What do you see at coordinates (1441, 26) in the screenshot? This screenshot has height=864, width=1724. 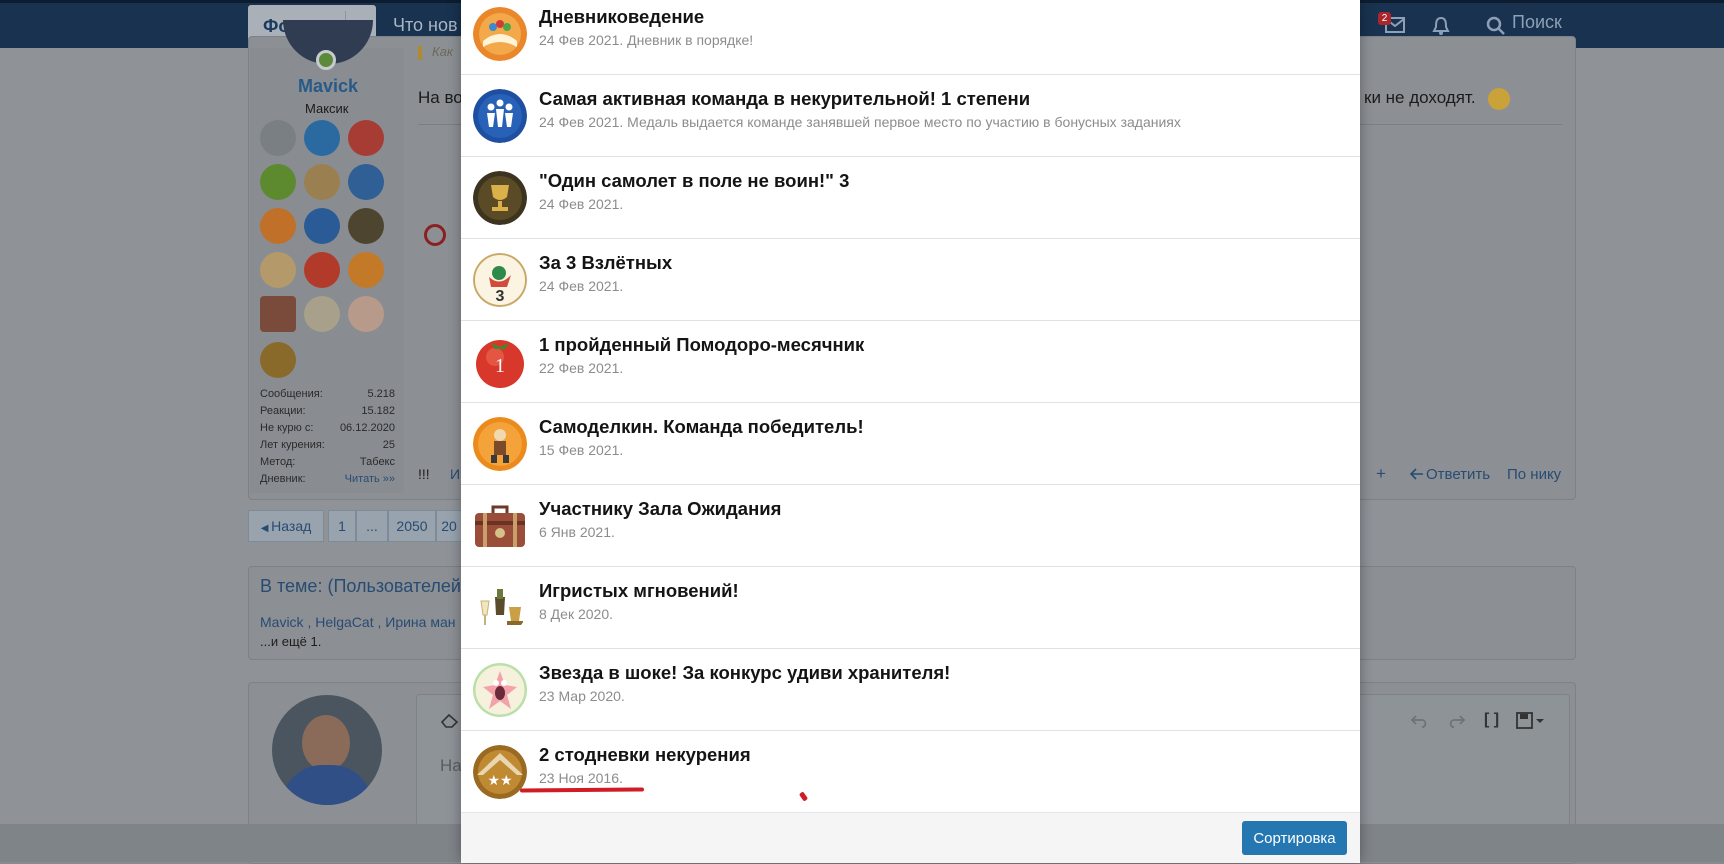 I see `bell-icon` at bounding box center [1441, 26].